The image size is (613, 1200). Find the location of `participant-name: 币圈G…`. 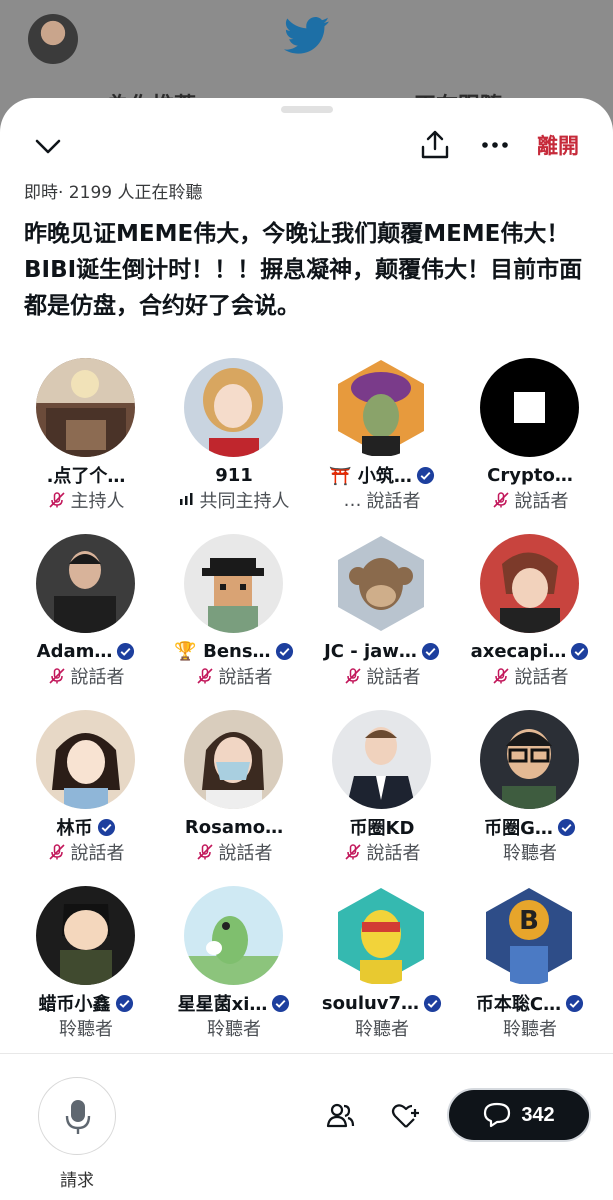

participant-name: 币圈G… is located at coordinates (530, 827).